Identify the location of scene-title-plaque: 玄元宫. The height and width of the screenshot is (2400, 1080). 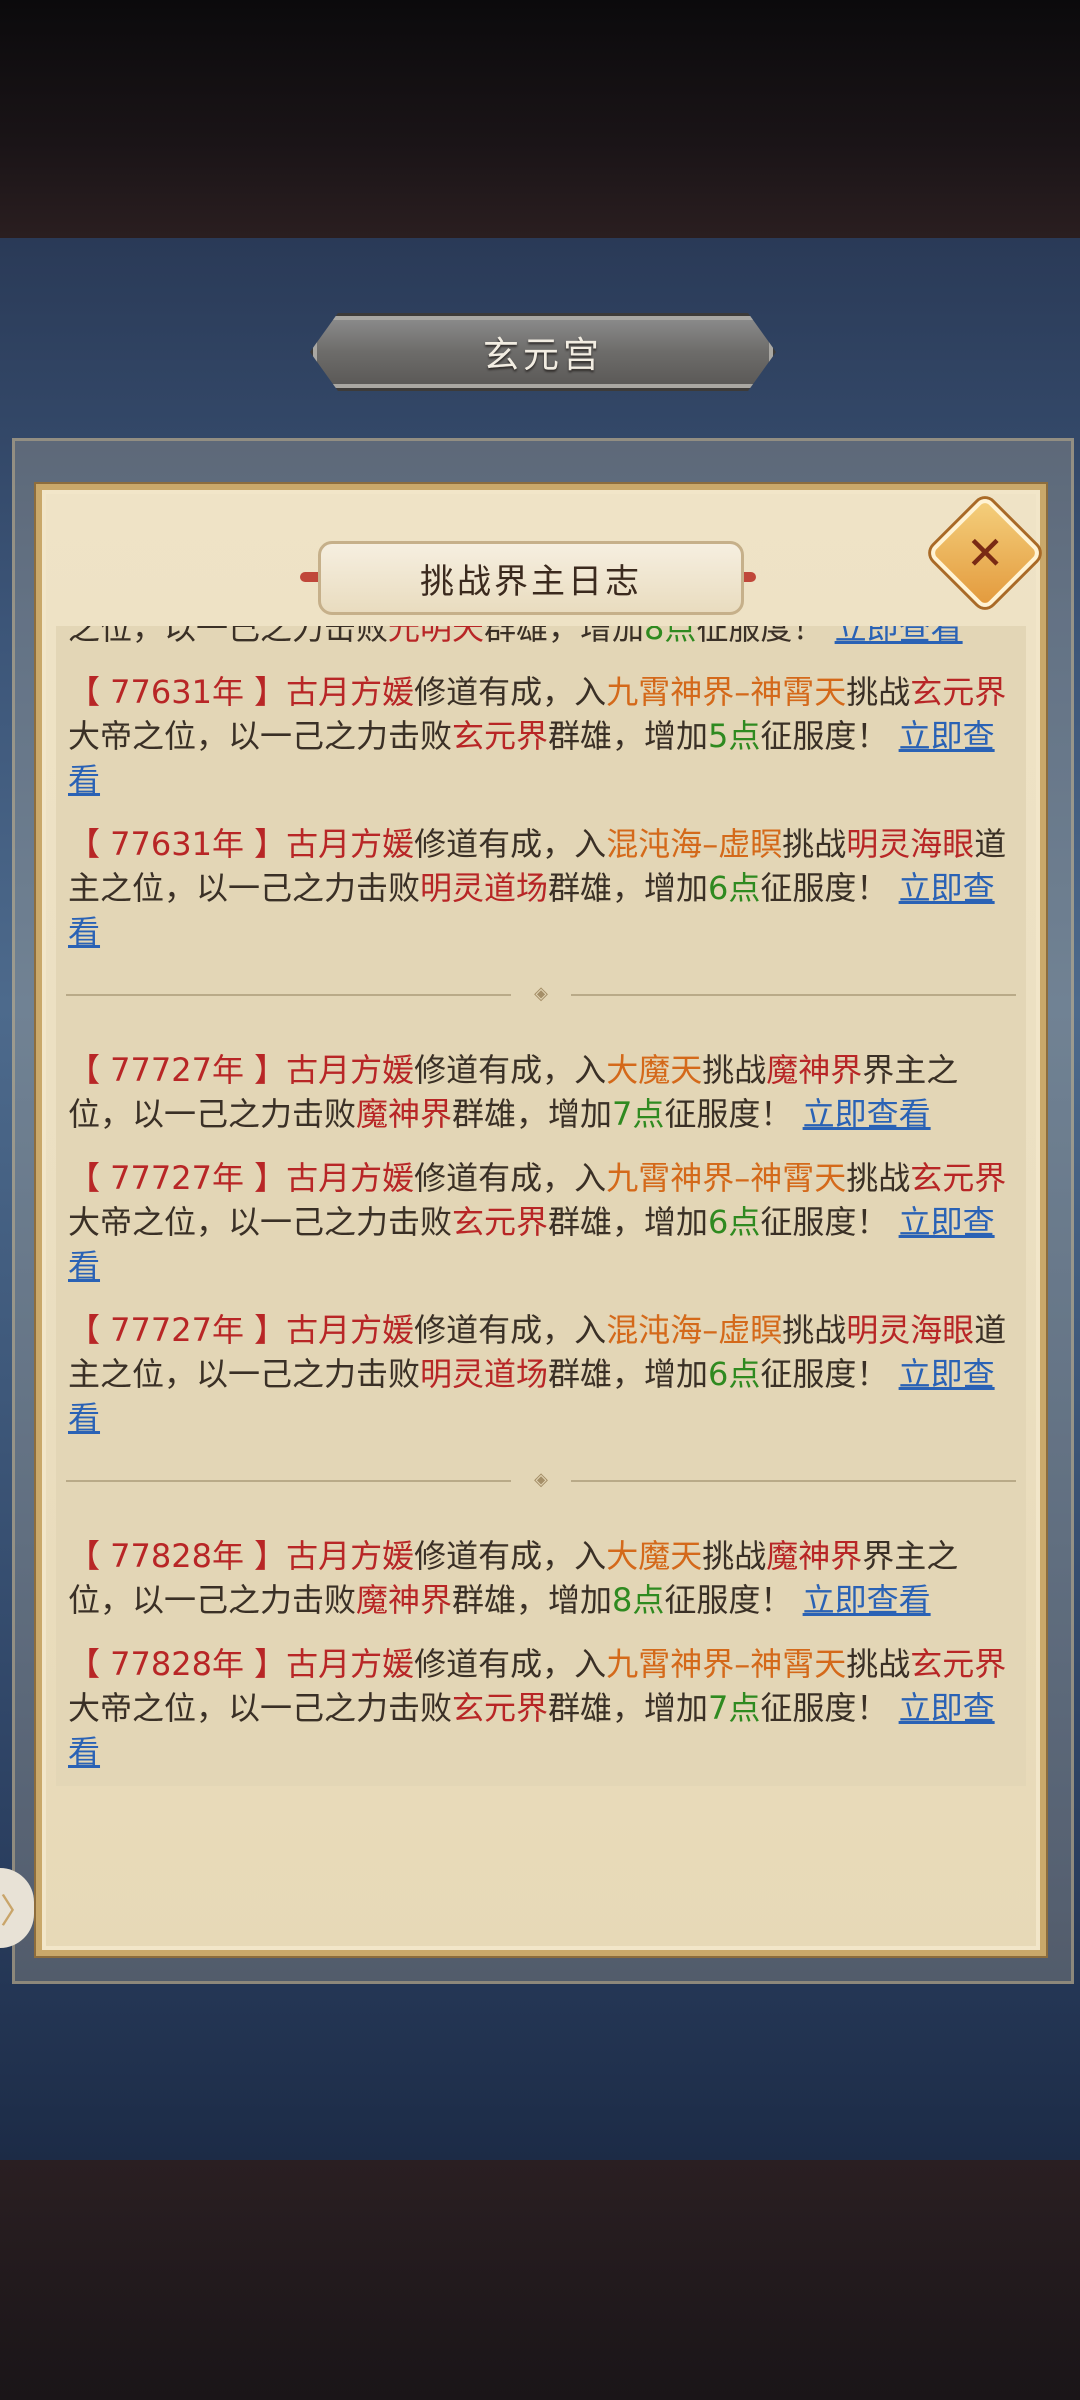
(543, 352).